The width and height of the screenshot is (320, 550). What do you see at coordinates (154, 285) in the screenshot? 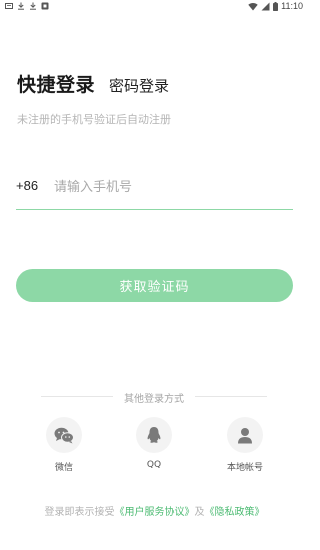
I see `get-verification-code-button: 获取验证码` at bounding box center [154, 285].